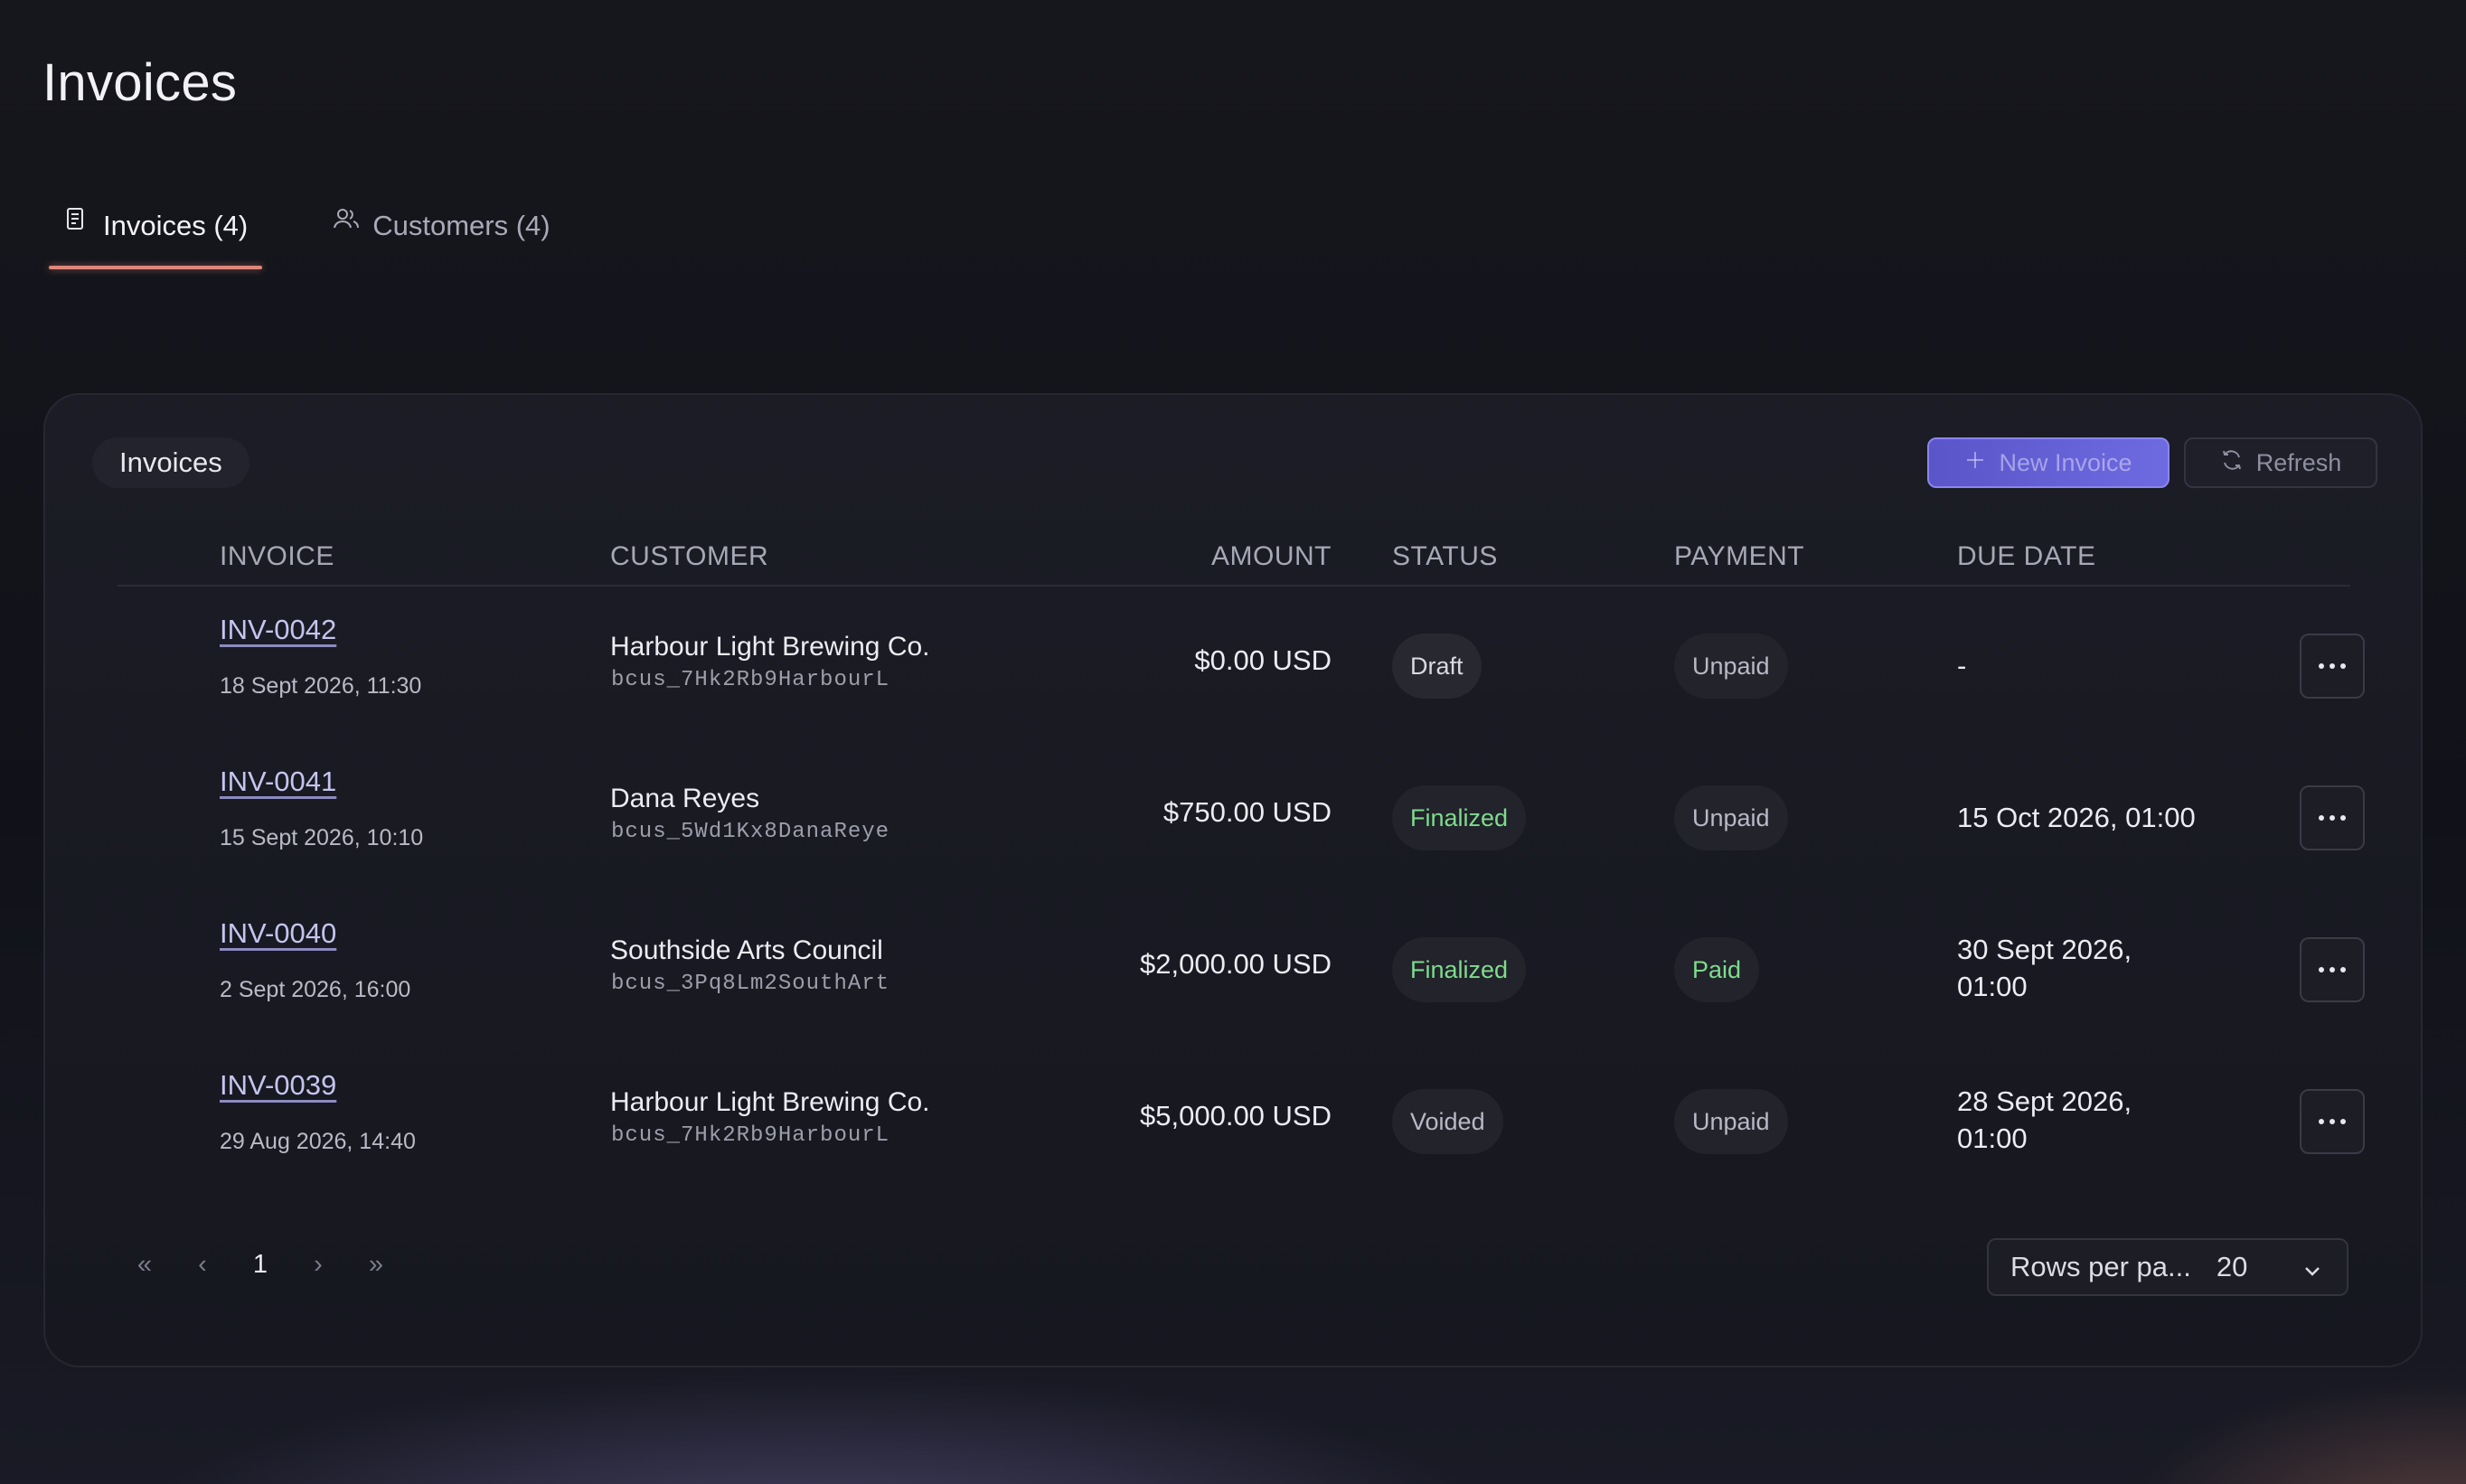  What do you see at coordinates (307, 234) in the screenshot?
I see `tab-bar: Invoices (4) Customers (4)` at bounding box center [307, 234].